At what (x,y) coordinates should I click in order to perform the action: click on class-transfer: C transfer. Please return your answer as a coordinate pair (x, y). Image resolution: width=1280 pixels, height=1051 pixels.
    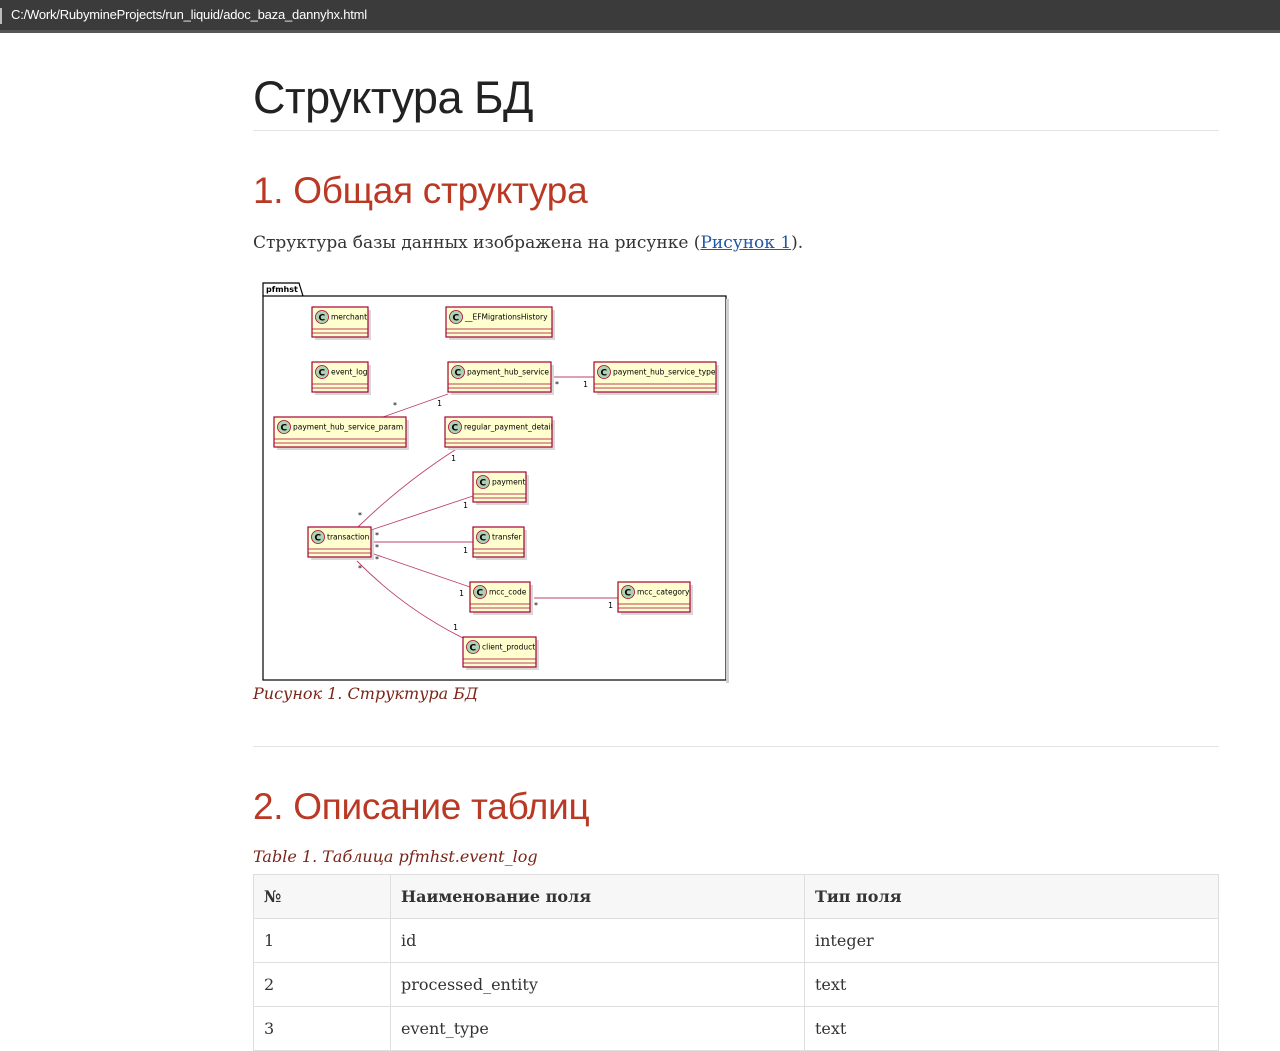
    Looking at the image, I should click on (499, 543).